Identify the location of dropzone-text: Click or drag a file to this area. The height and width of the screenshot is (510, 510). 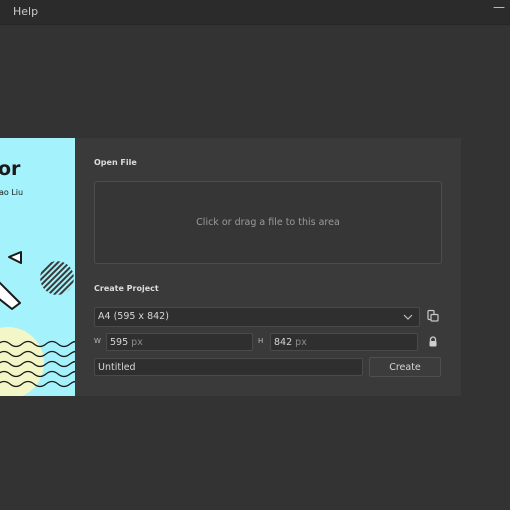
(268, 222).